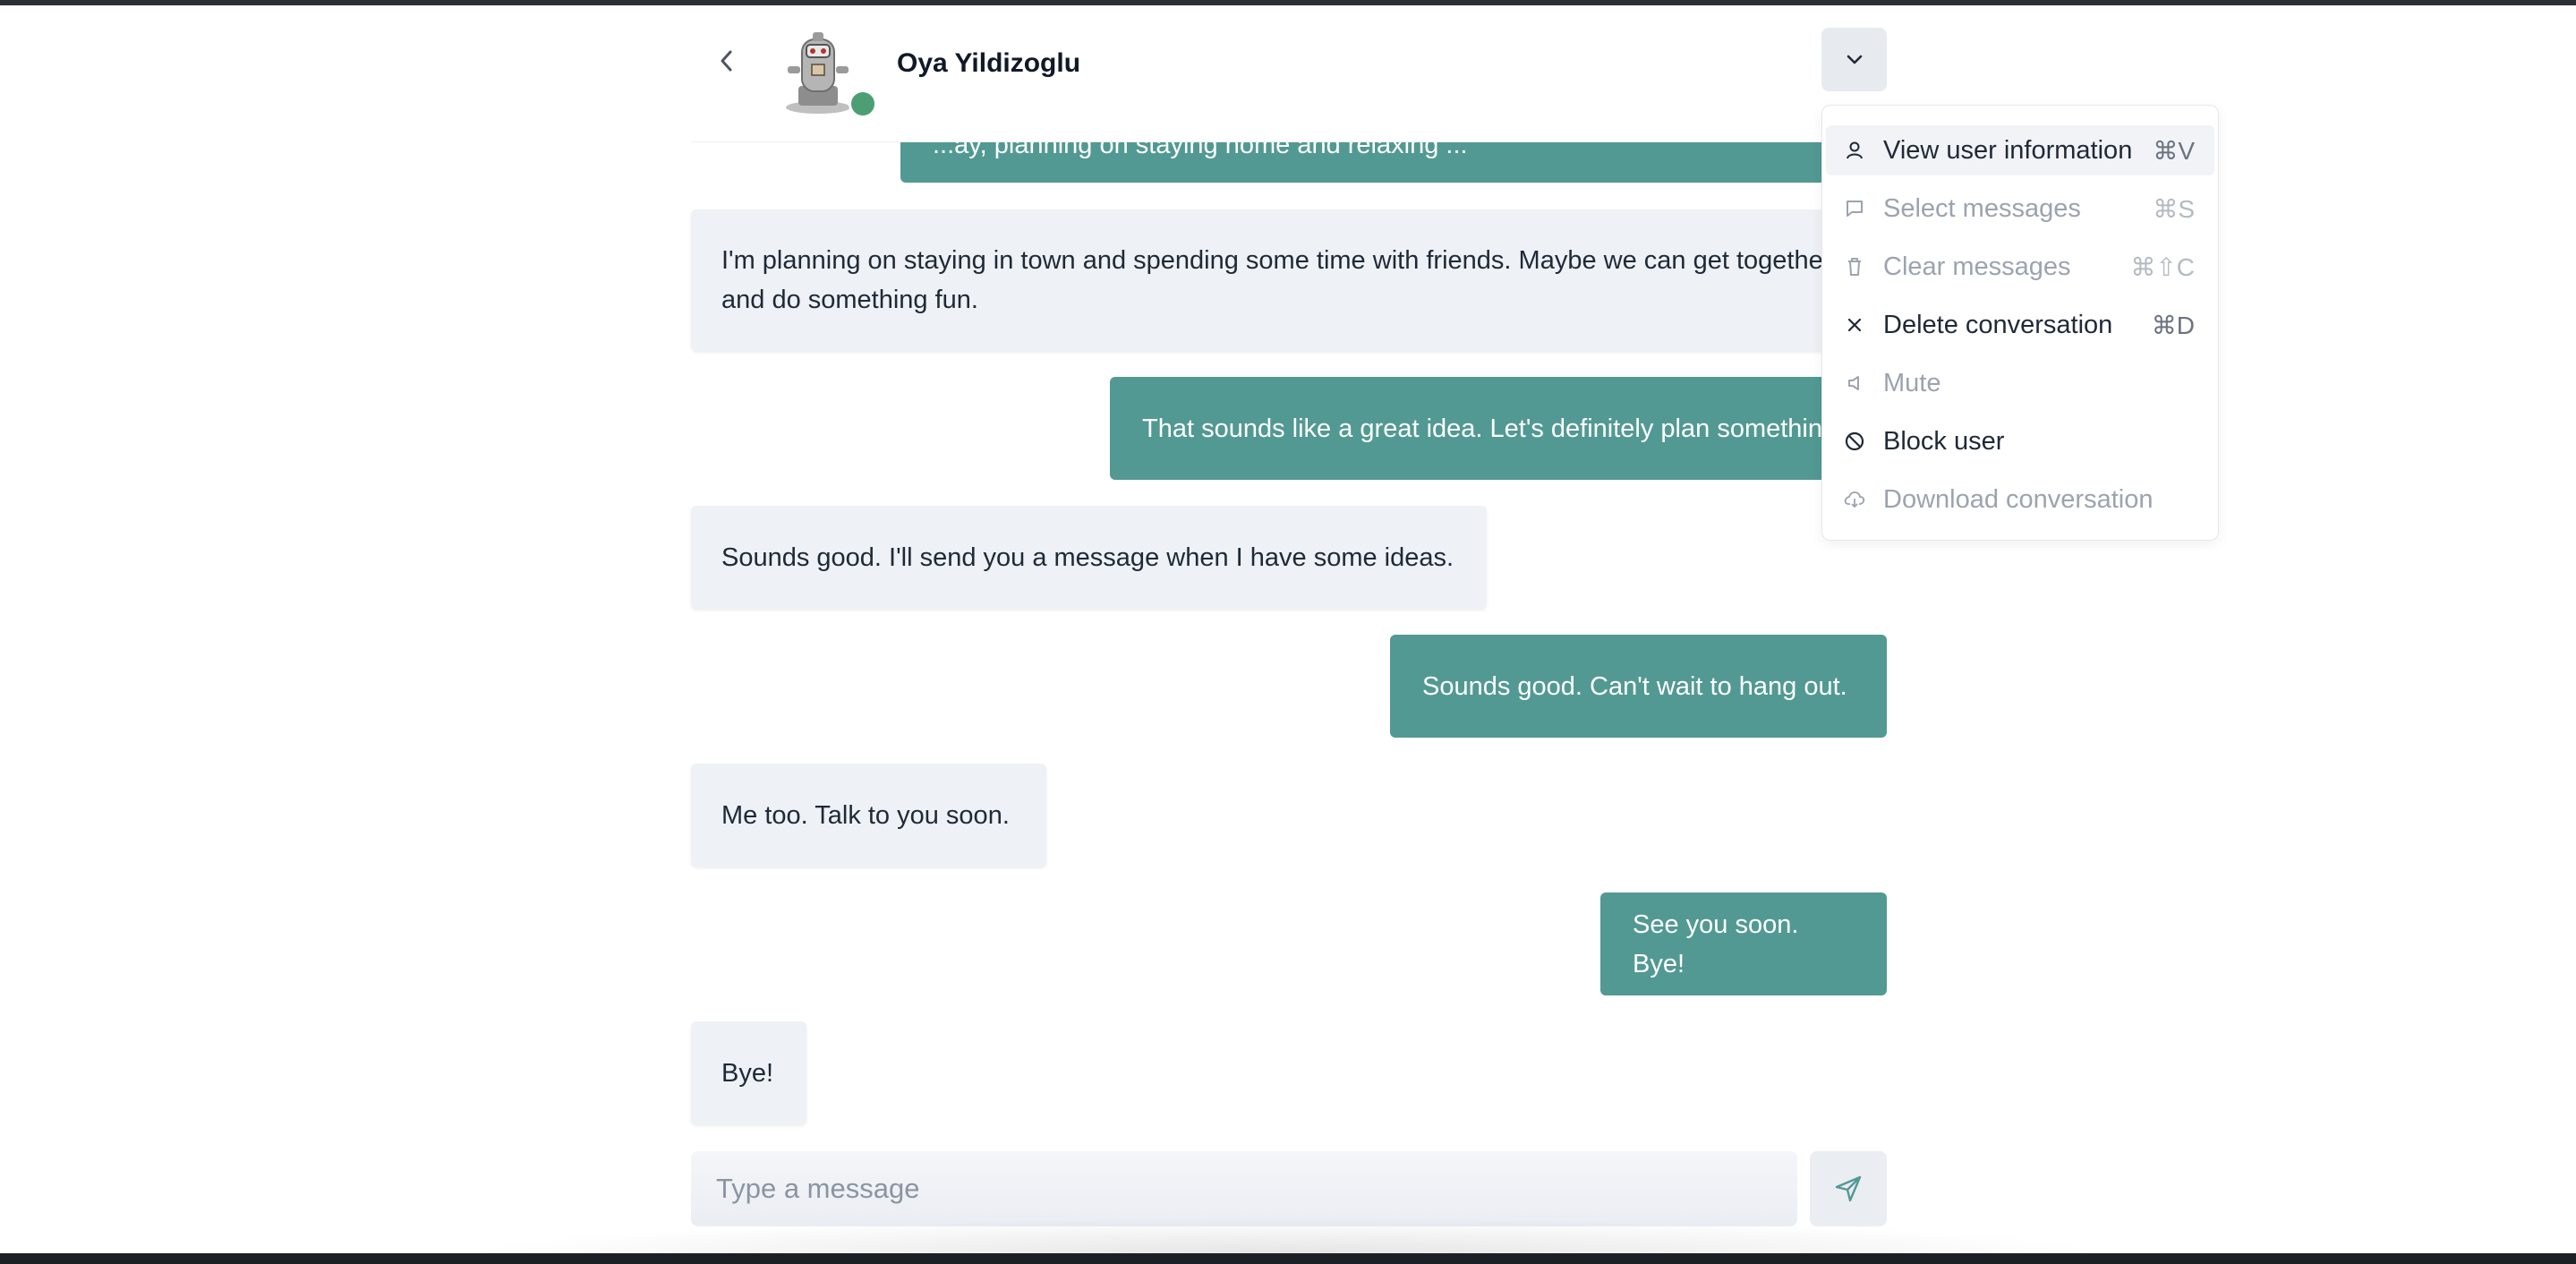 The height and width of the screenshot is (1264, 2576). I want to click on menu-item-label: Download conversation, so click(2018, 499).